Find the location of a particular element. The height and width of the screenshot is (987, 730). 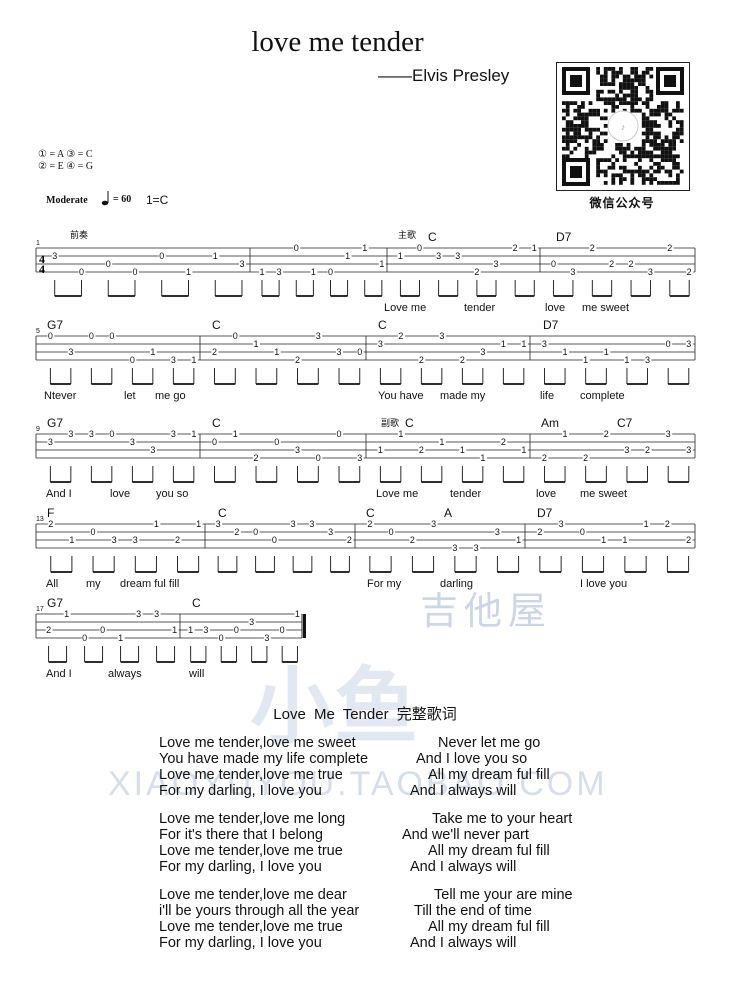

tab-lyric: my is located at coordinates (93, 584).